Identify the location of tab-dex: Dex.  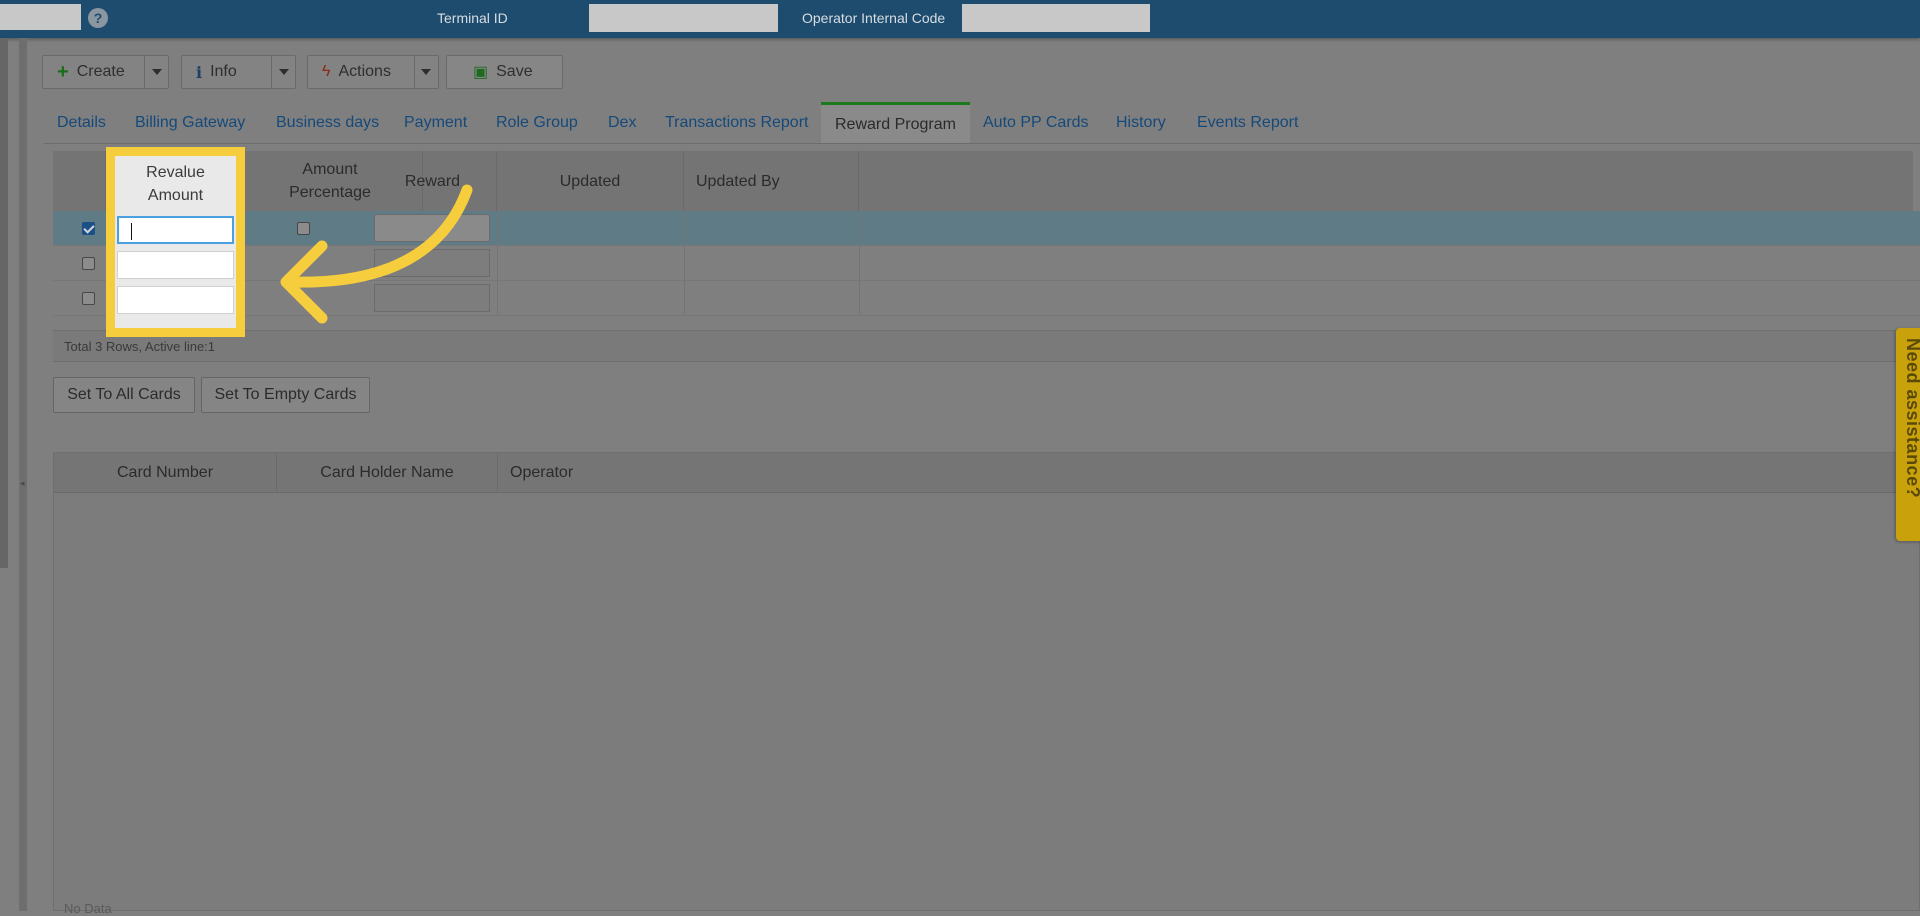
(622, 123).